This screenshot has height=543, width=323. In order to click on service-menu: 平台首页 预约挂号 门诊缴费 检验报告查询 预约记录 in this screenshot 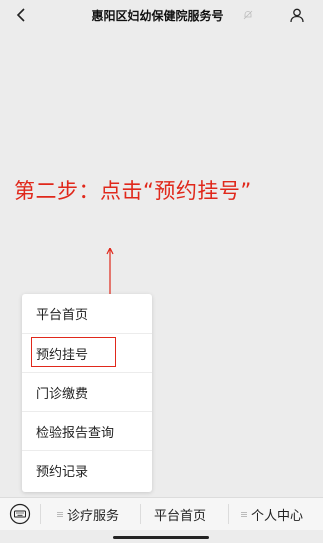, I will do `click(87, 393)`.